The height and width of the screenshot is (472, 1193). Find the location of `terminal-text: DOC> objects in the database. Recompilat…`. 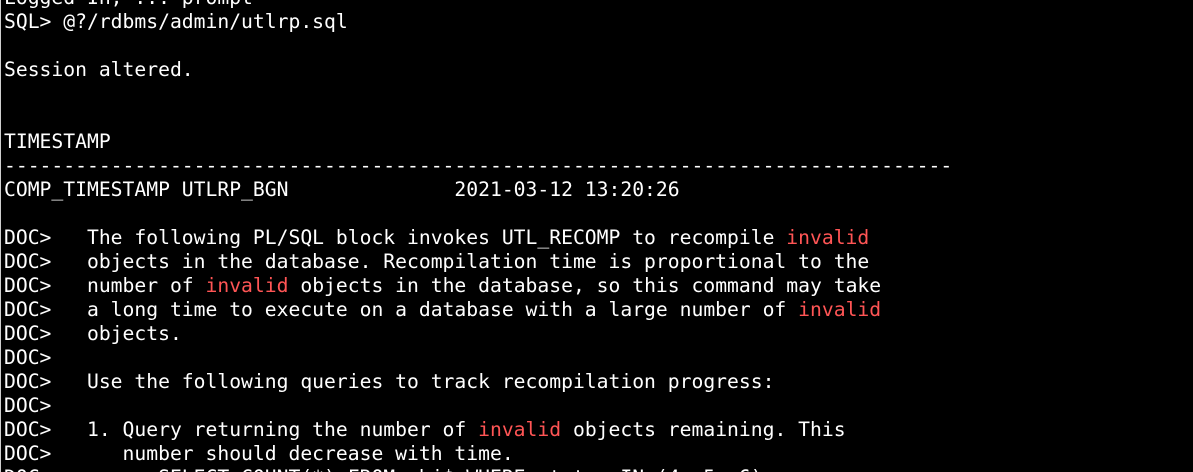

terminal-text: DOC> objects in the database. Recompilat… is located at coordinates (437, 261).